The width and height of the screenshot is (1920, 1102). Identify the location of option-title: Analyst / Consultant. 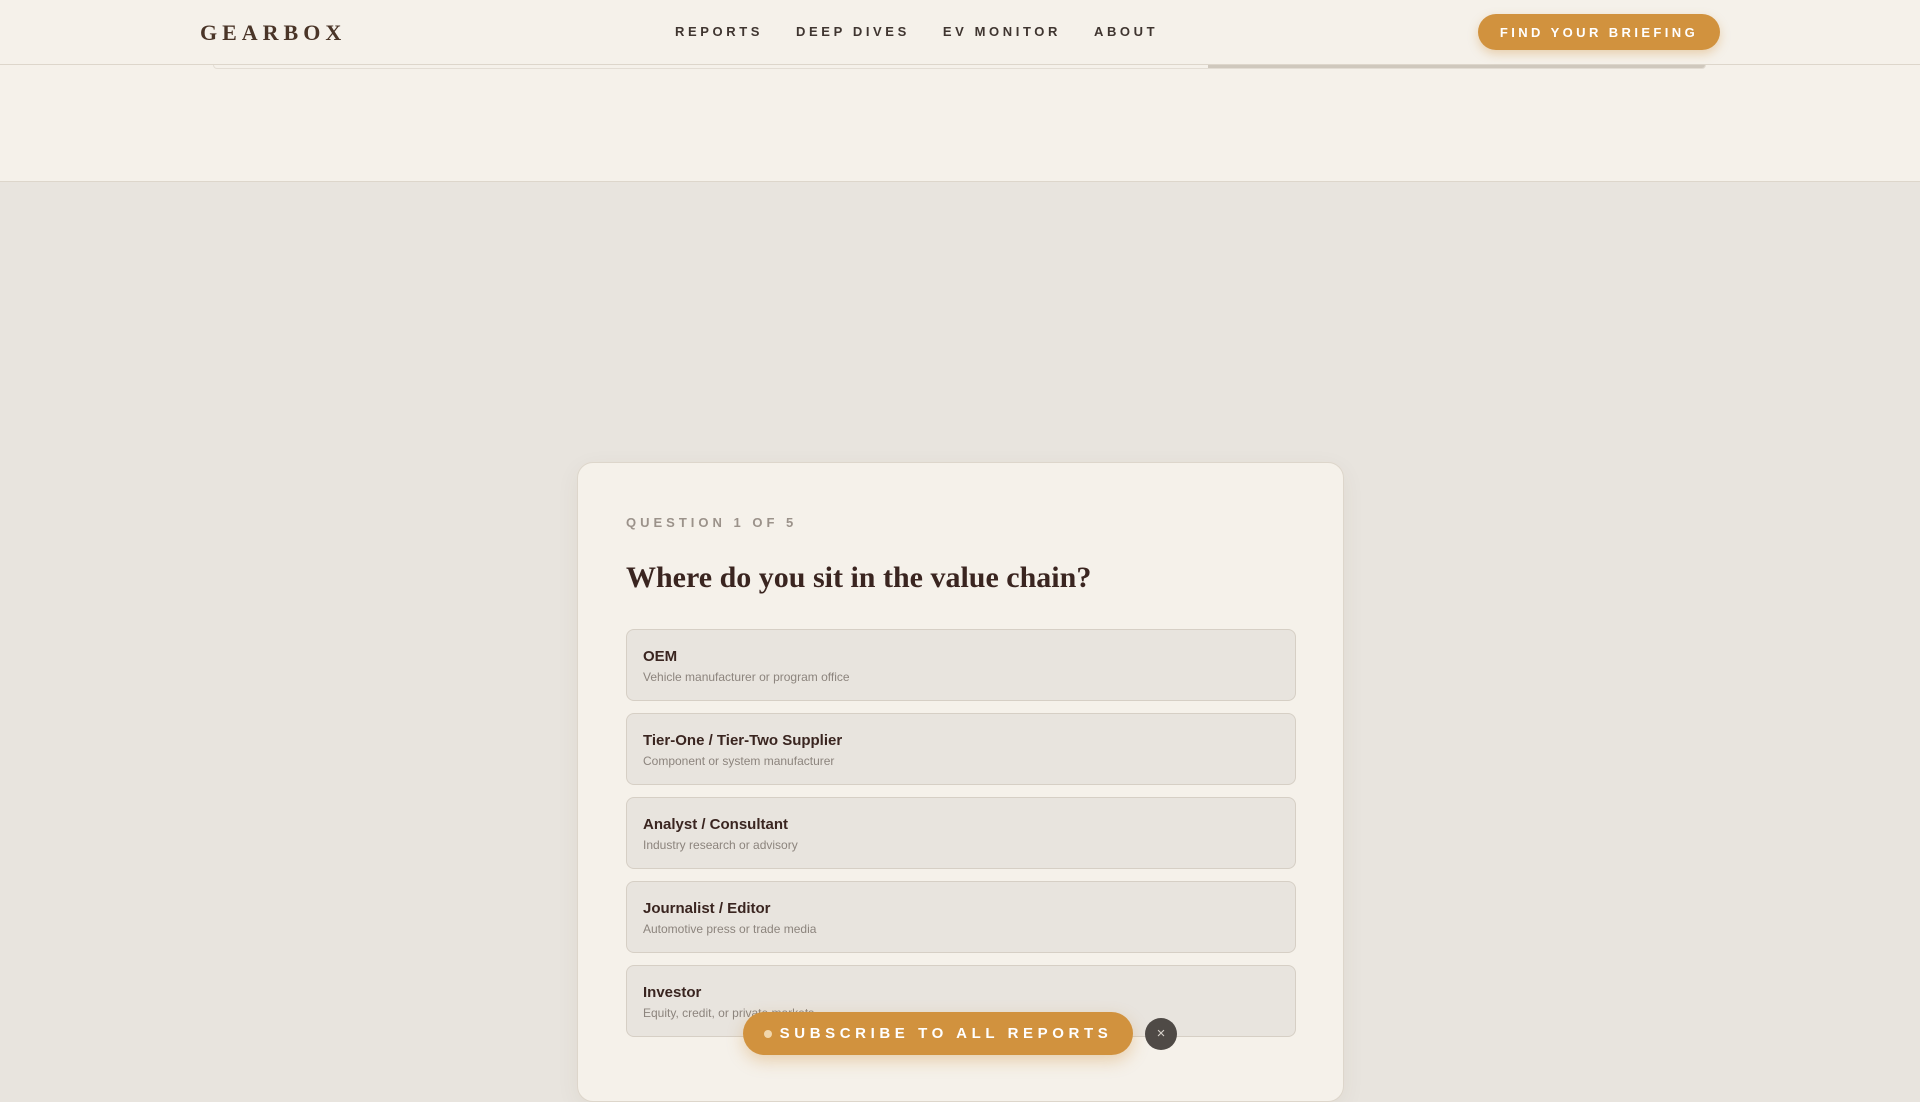
(716, 824).